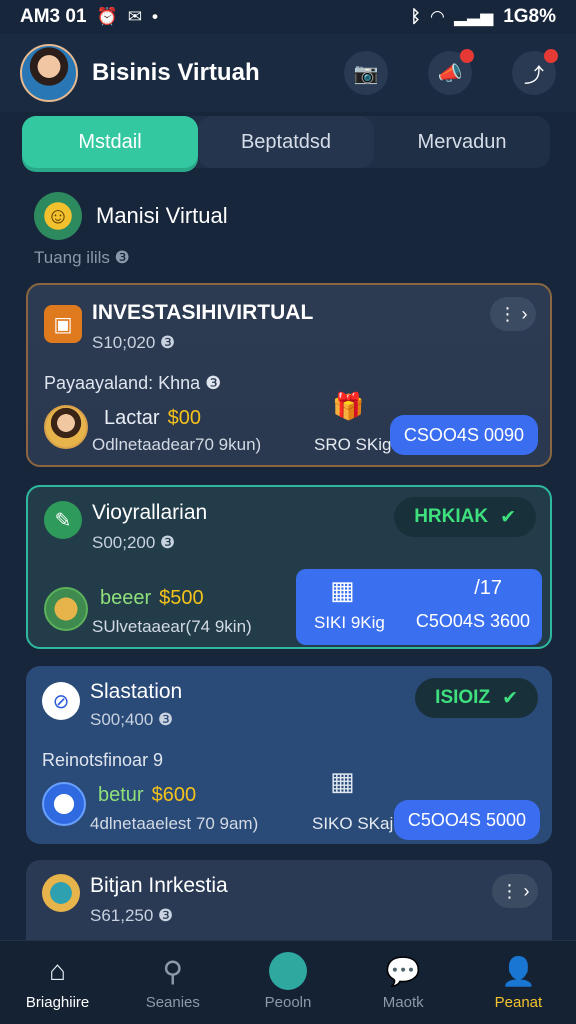 Image resolution: width=576 pixels, height=1024 pixels. What do you see at coordinates (403, 971) in the screenshot?
I see `chat-icon: 💬` at bounding box center [403, 971].